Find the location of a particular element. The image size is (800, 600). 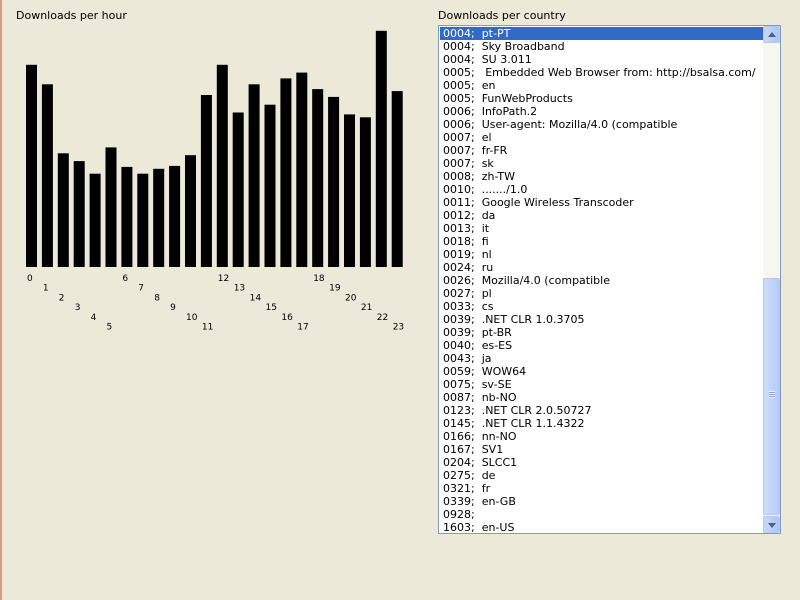

scrollbar-thumb is located at coordinates (771, 396).